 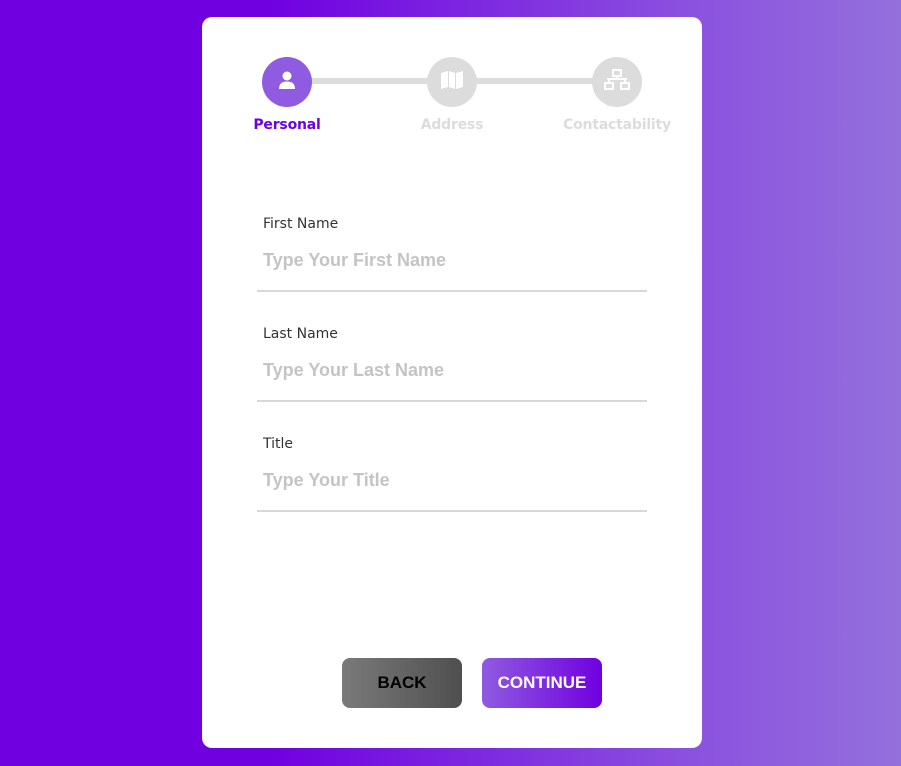 What do you see at coordinates (452, 260) in the screenshot?
I see `first-name-input` at bounding box center [452, 260].